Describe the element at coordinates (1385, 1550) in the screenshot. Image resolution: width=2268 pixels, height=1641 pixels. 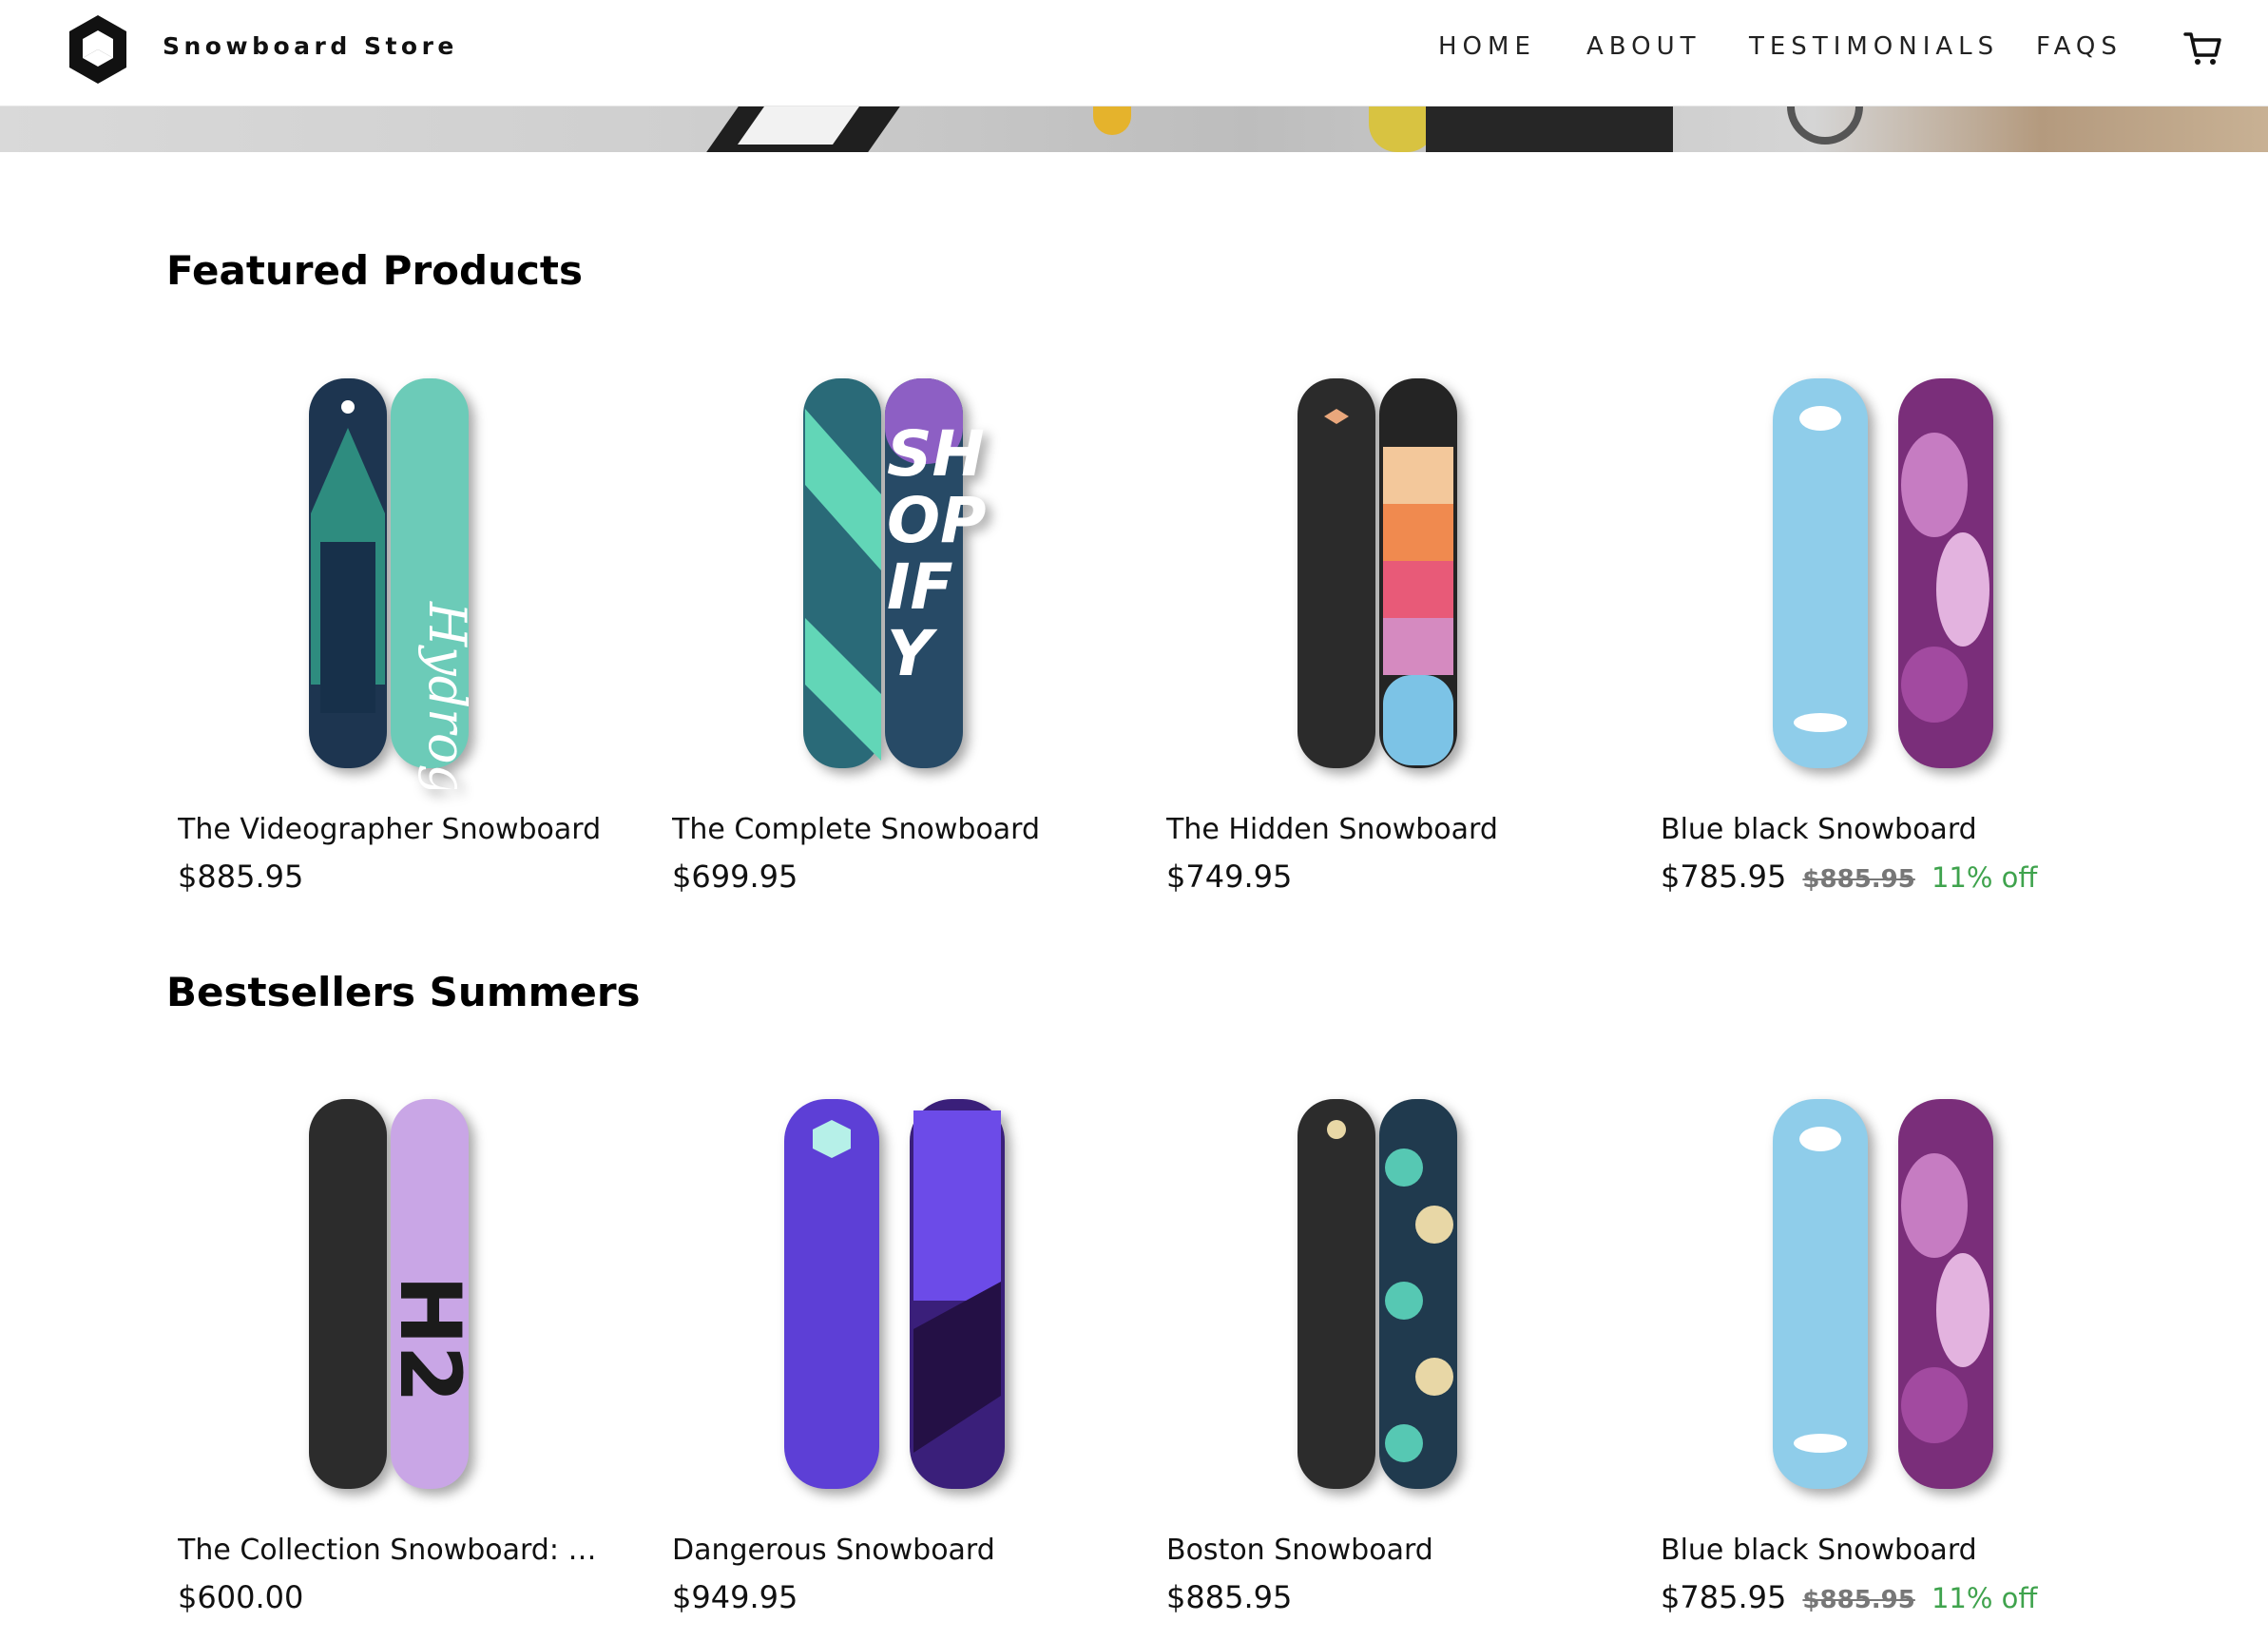
I see `product-name: Boston Snowboard` at that location.